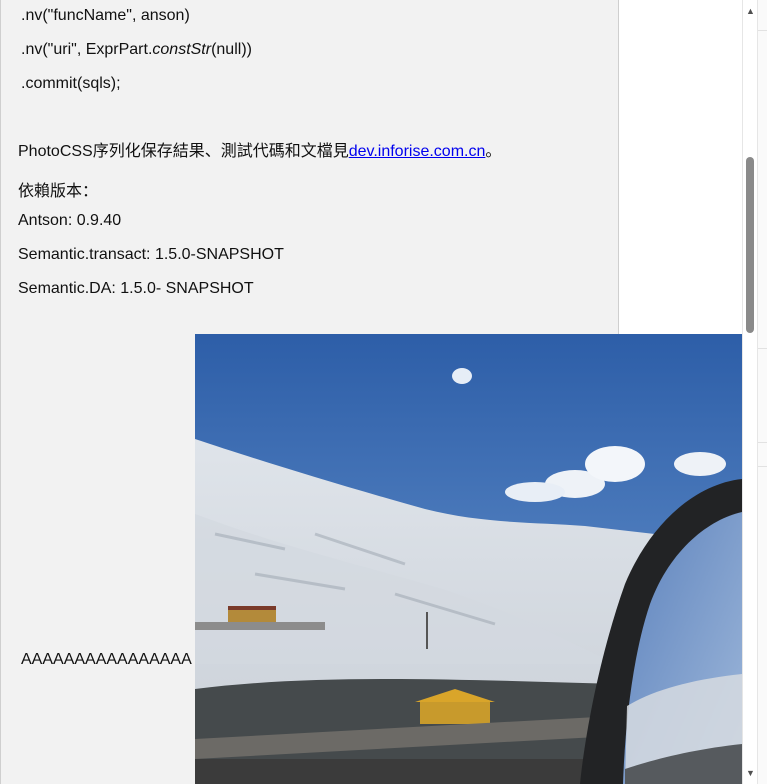 The height and width of the screenshot is (784, 767). I want to click on code-line-funcname: .nv("funcName", anson), so click(105, 15).